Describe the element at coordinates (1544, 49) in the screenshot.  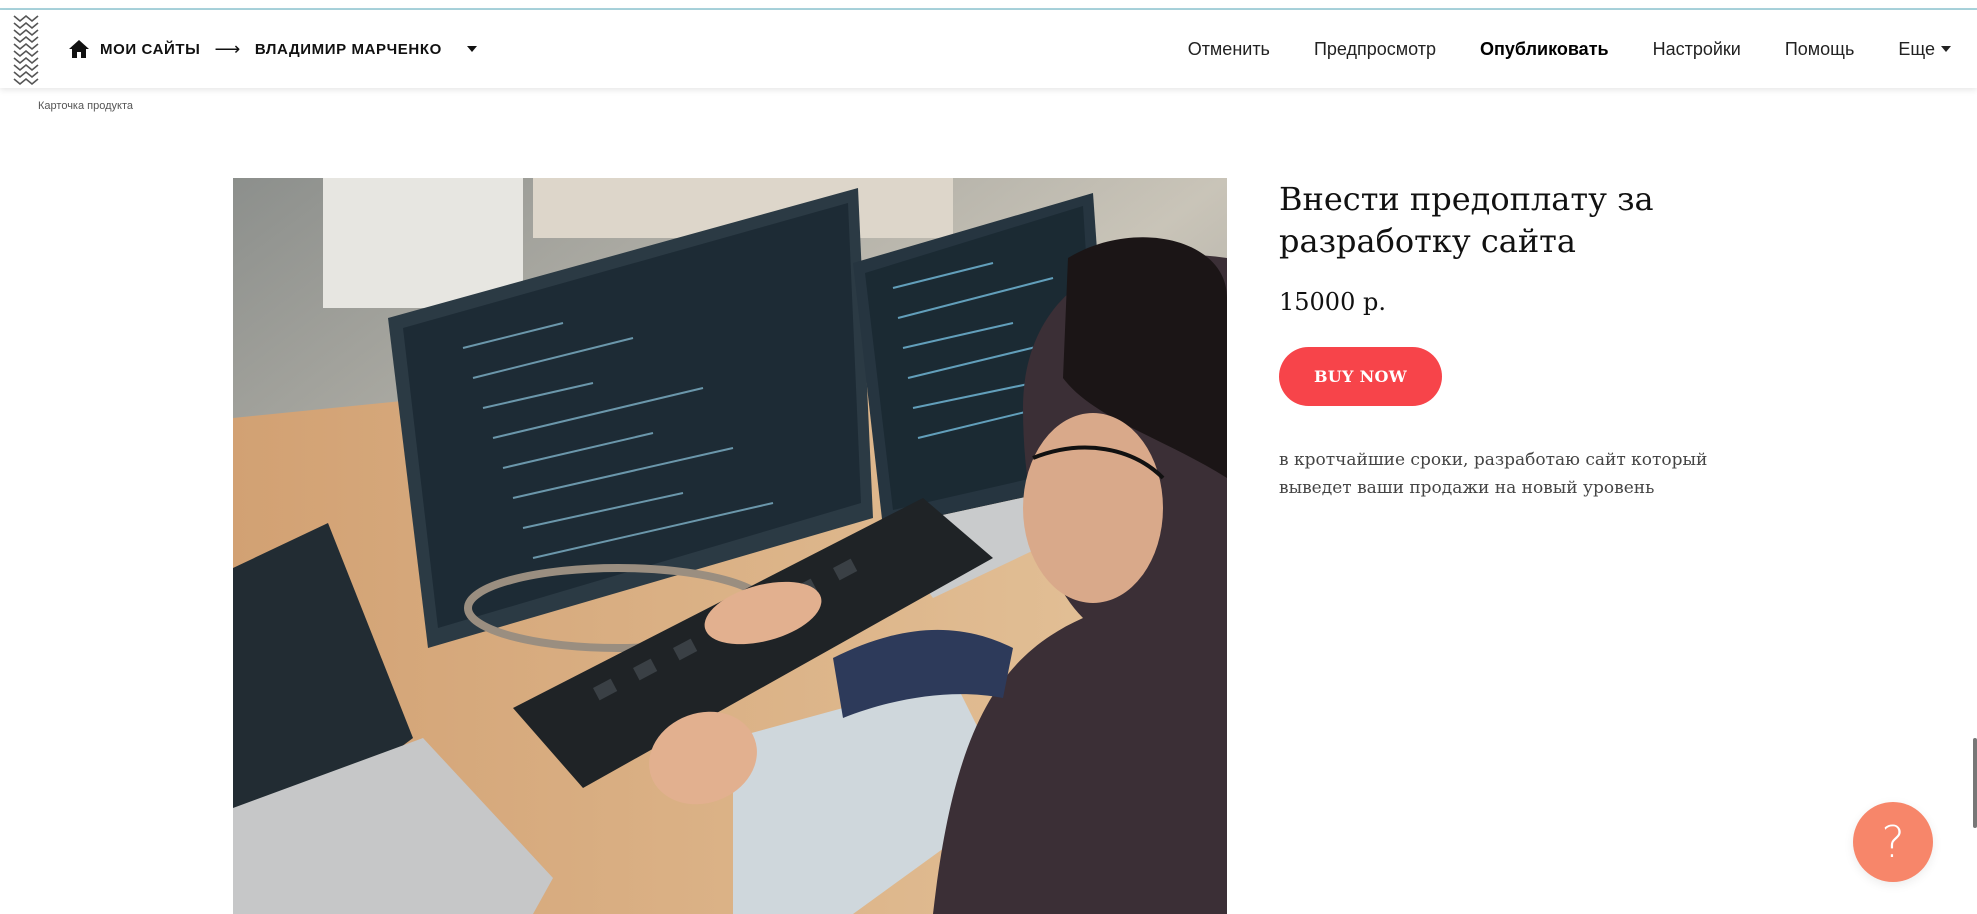
I see `publish-button: Опубликовать` at that location.